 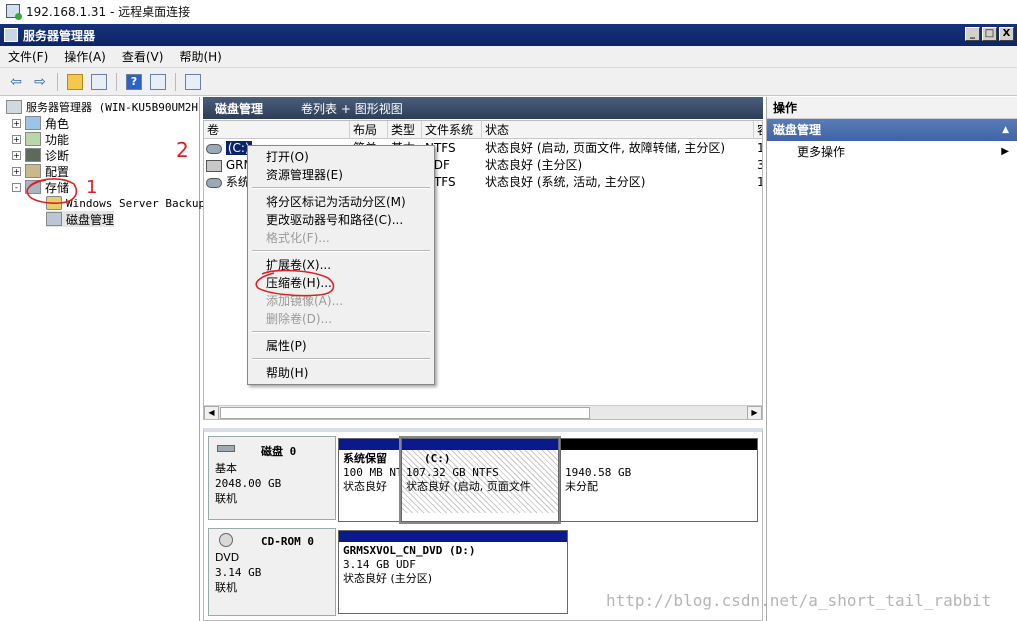 I want to click on tree-item-windows-server-backup: Windows Server Backup, so click(x=125, y=203).